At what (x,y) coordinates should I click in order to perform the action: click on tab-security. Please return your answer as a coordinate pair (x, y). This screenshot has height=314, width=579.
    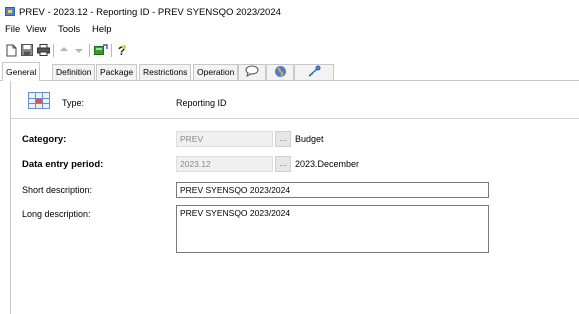
    Looking at the image, I should click on (314, 72).